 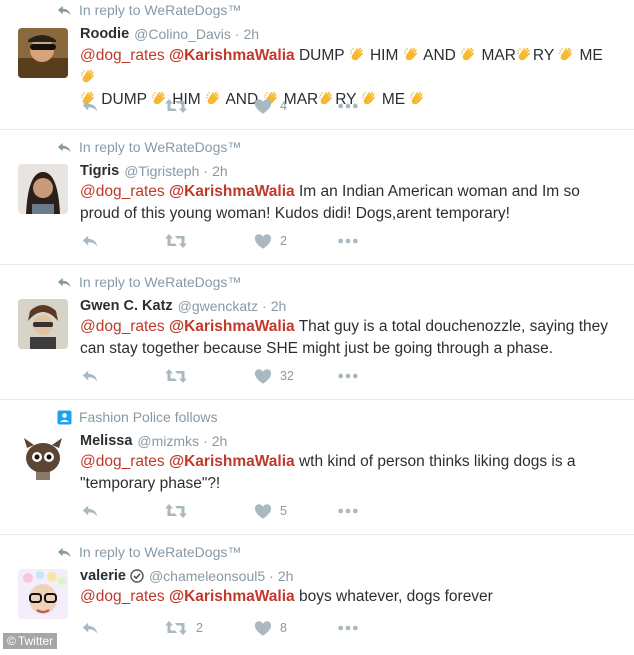 I want to click on tweet-header: Melissa @mizmks · 2h, so click(x=153, y=441).